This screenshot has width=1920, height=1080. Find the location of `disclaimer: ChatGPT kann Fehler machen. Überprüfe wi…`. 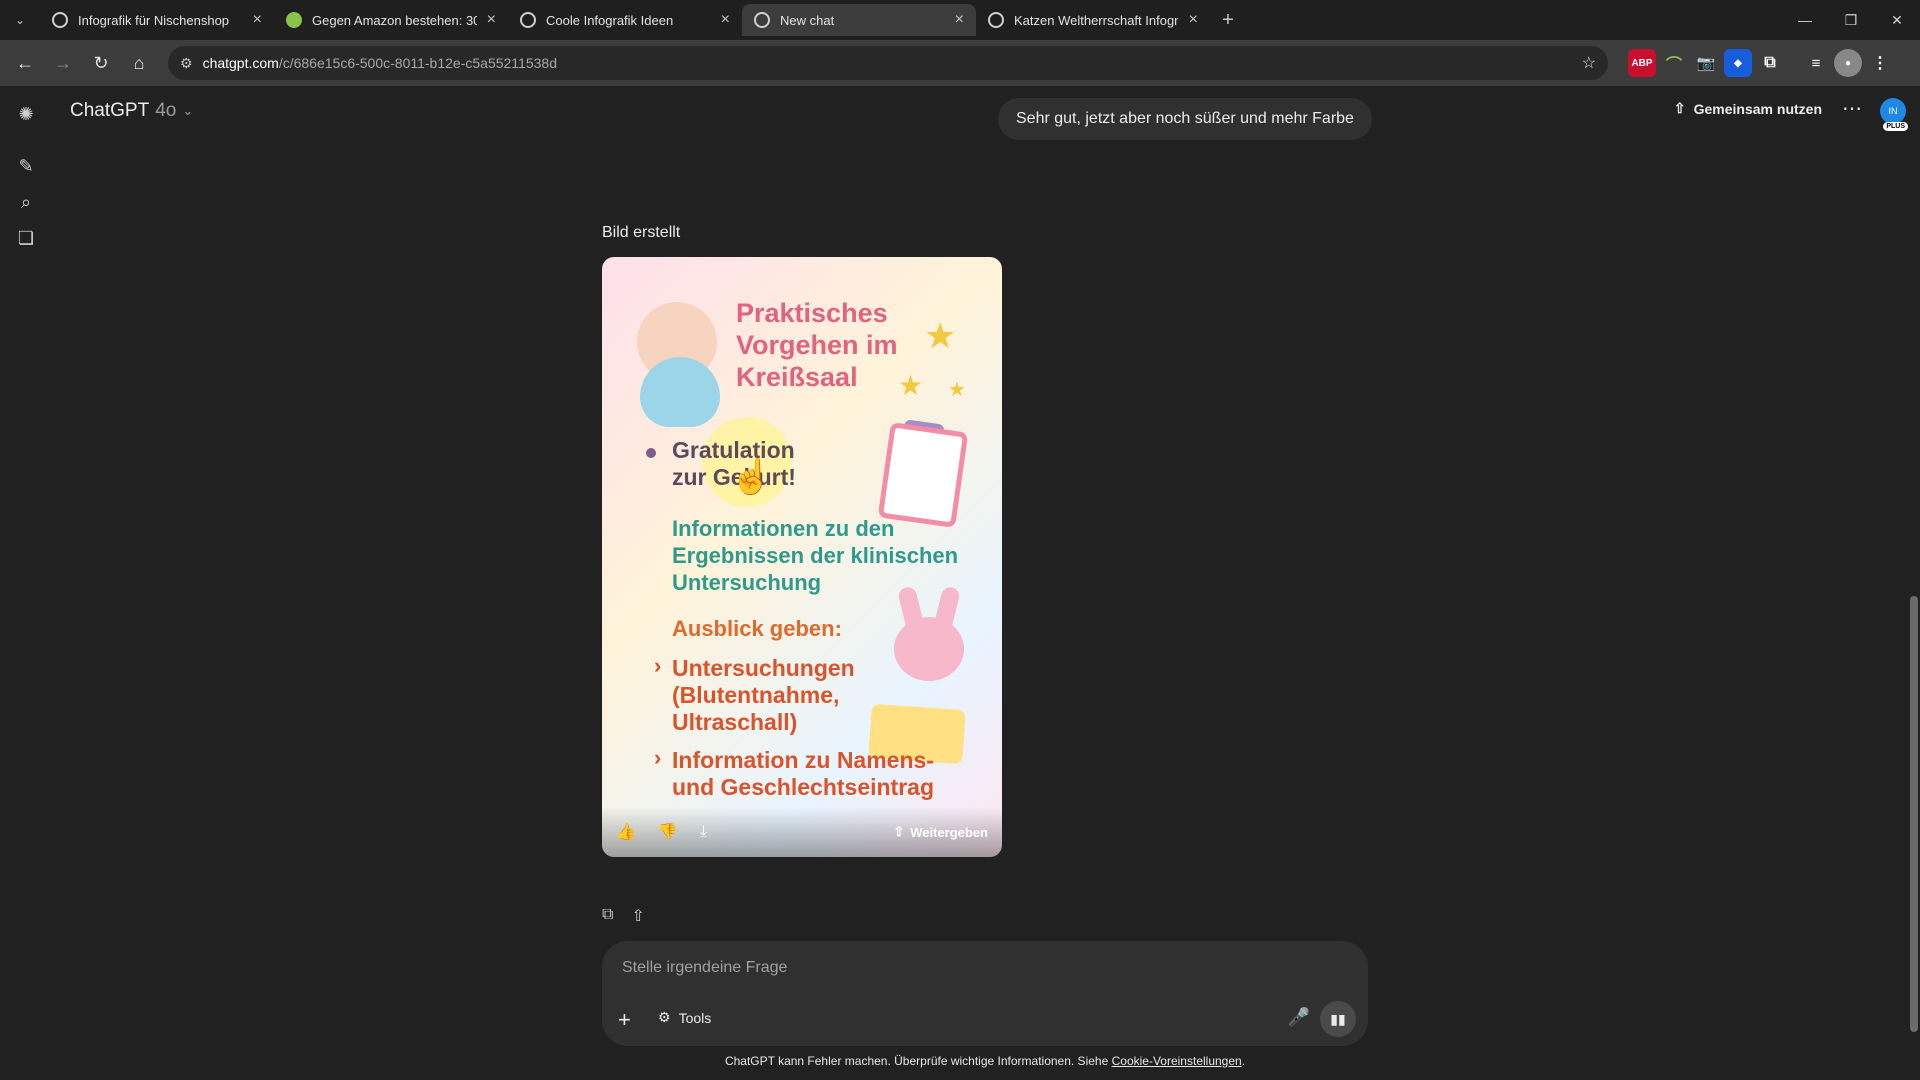

disclaimer: ChatGPT kann Fehler machen. Überprüfe wi… is located at coordinates (960, 1061).